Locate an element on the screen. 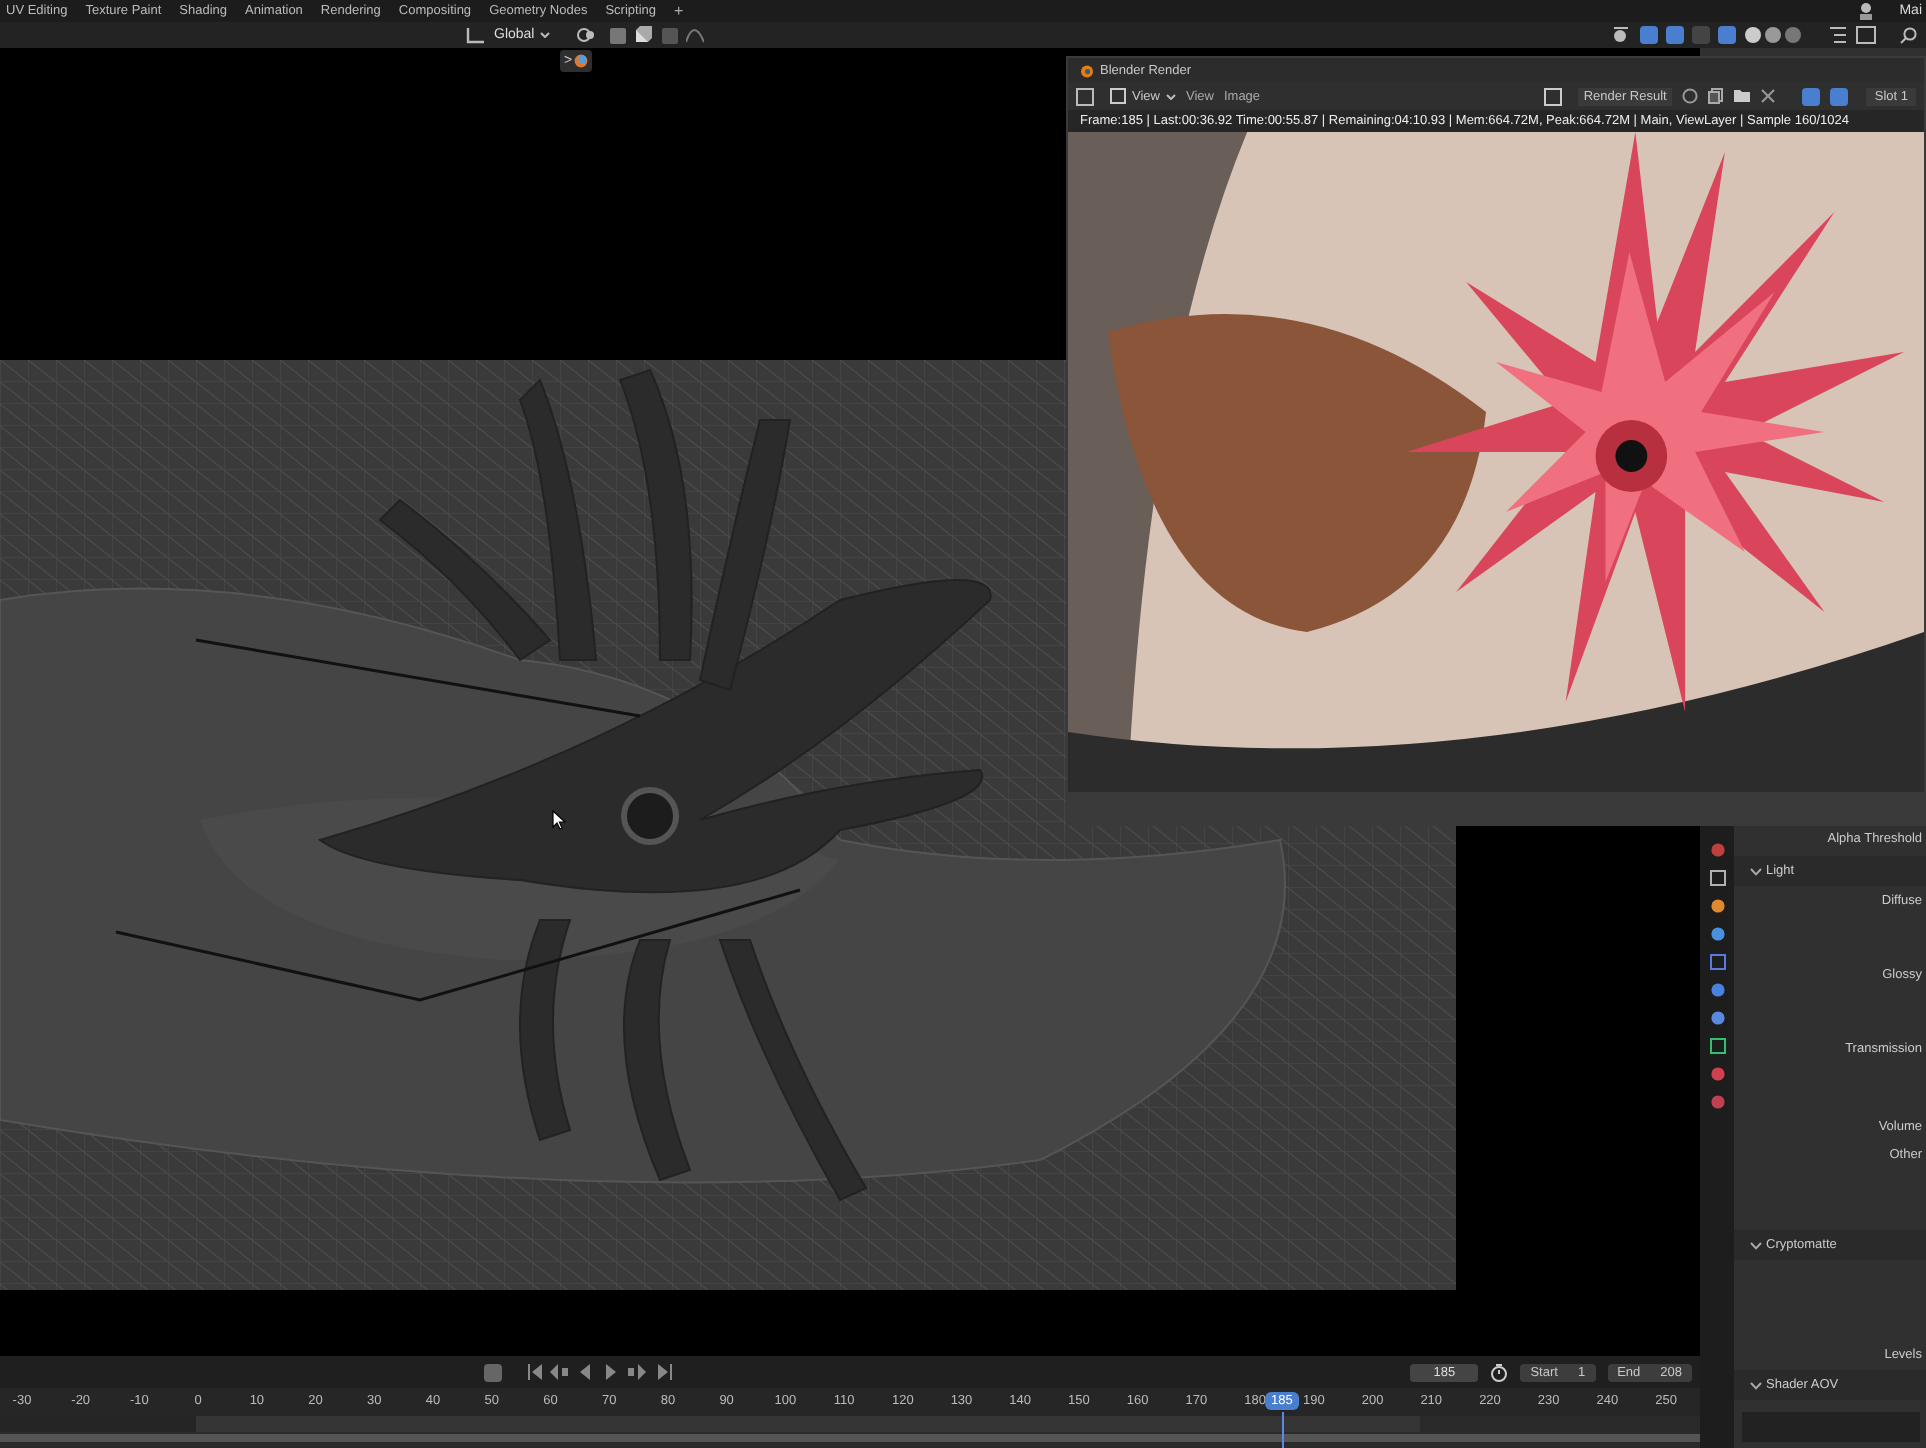 Image resolution: width=1926 pixels, height=1448 pixels. stopwatch-icon is located at coordinates (1499, 1372).